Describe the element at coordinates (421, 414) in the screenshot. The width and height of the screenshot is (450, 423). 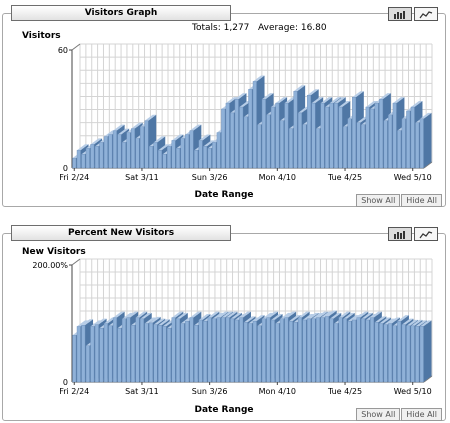
I see `hide-all-button-2: Hide All` at that location.